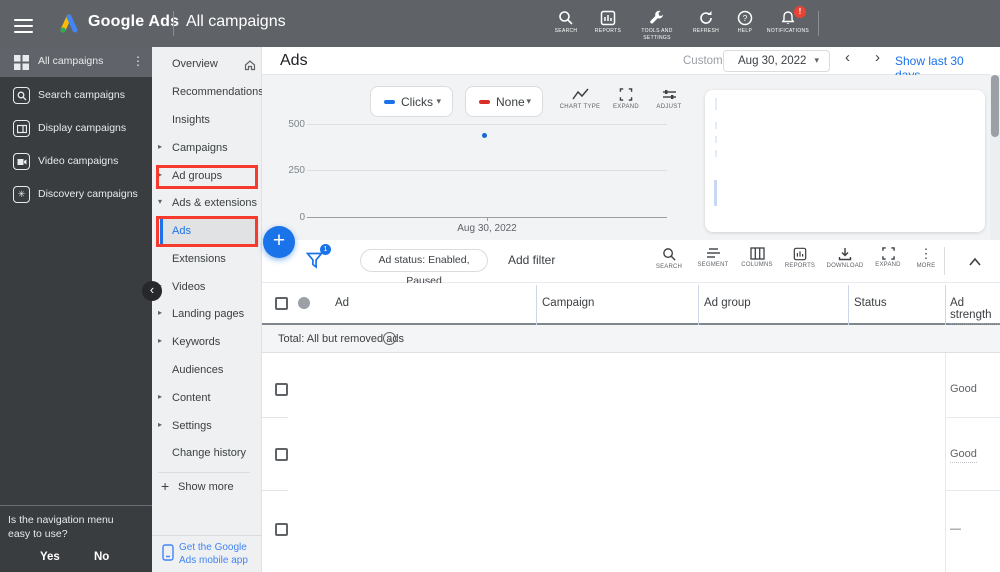  I want to click on download-button: DOWNLOAD, so click(845, 258).